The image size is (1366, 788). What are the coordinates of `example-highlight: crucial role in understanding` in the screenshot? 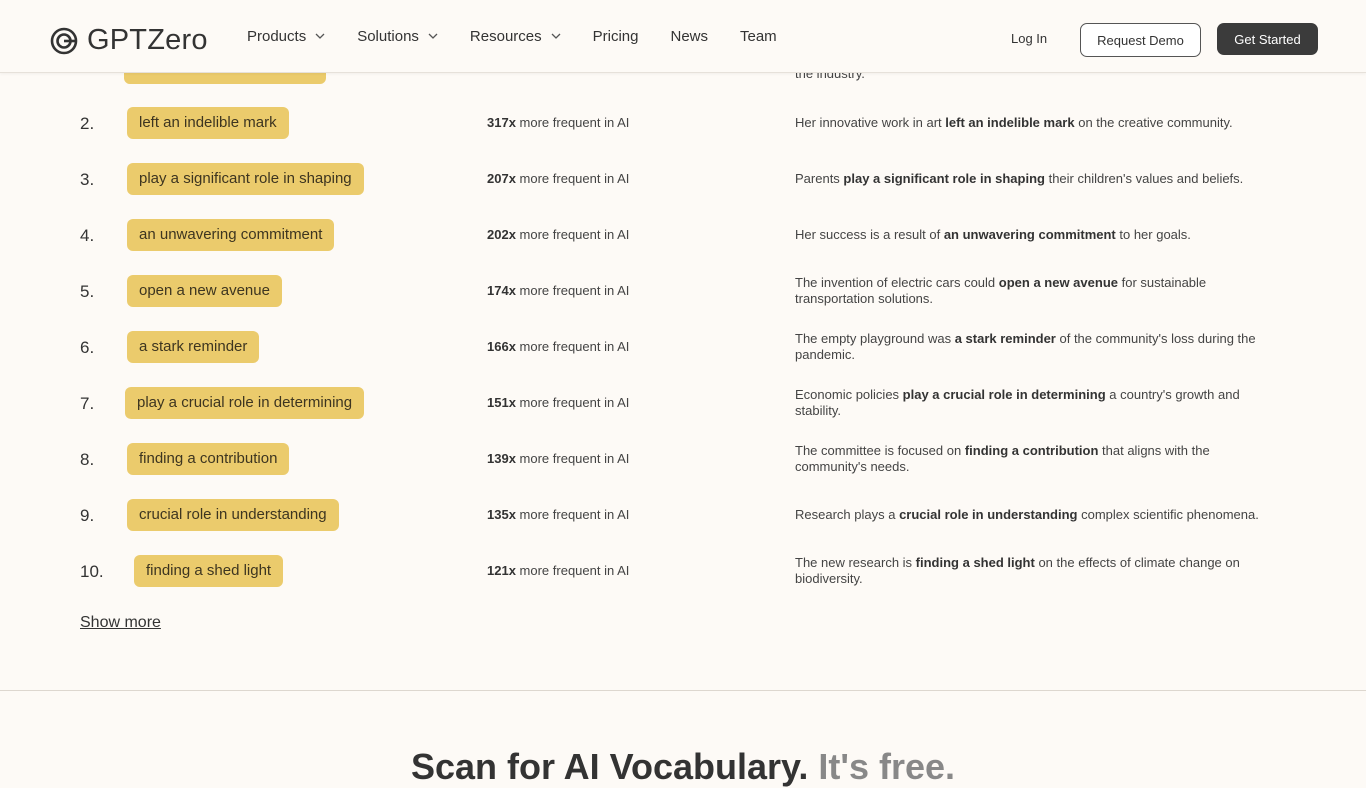 It's located at (988, 514).